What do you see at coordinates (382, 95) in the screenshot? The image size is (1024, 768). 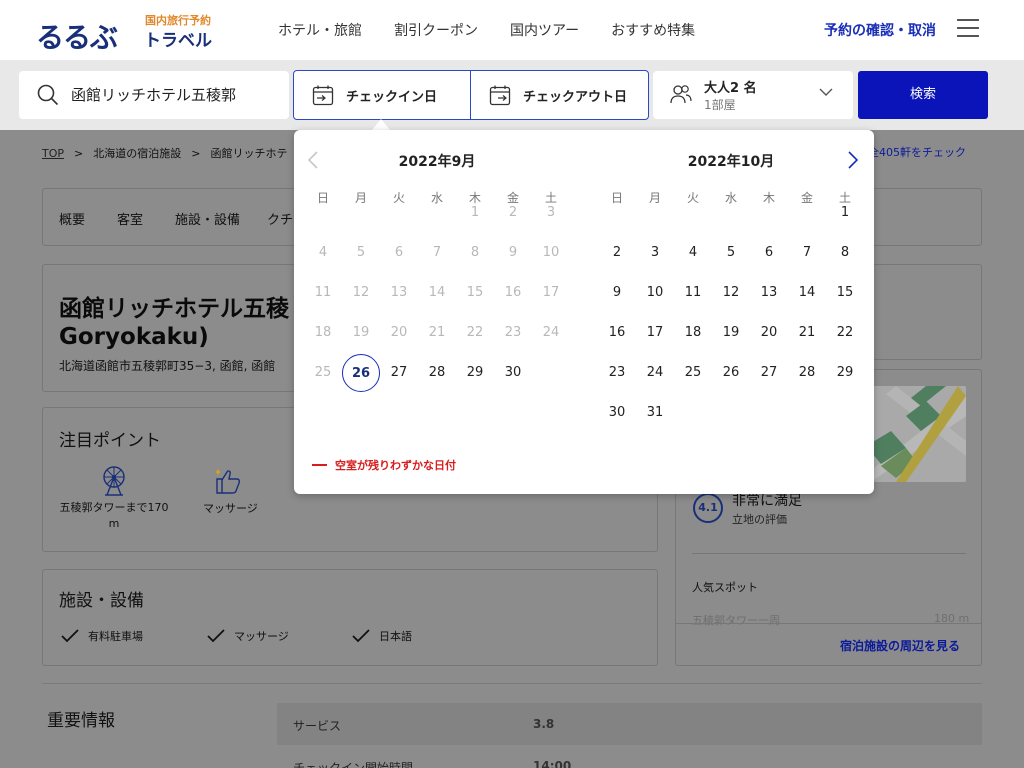 I see `checkin-field: チェックイン日` at bounding box center [382, 95].